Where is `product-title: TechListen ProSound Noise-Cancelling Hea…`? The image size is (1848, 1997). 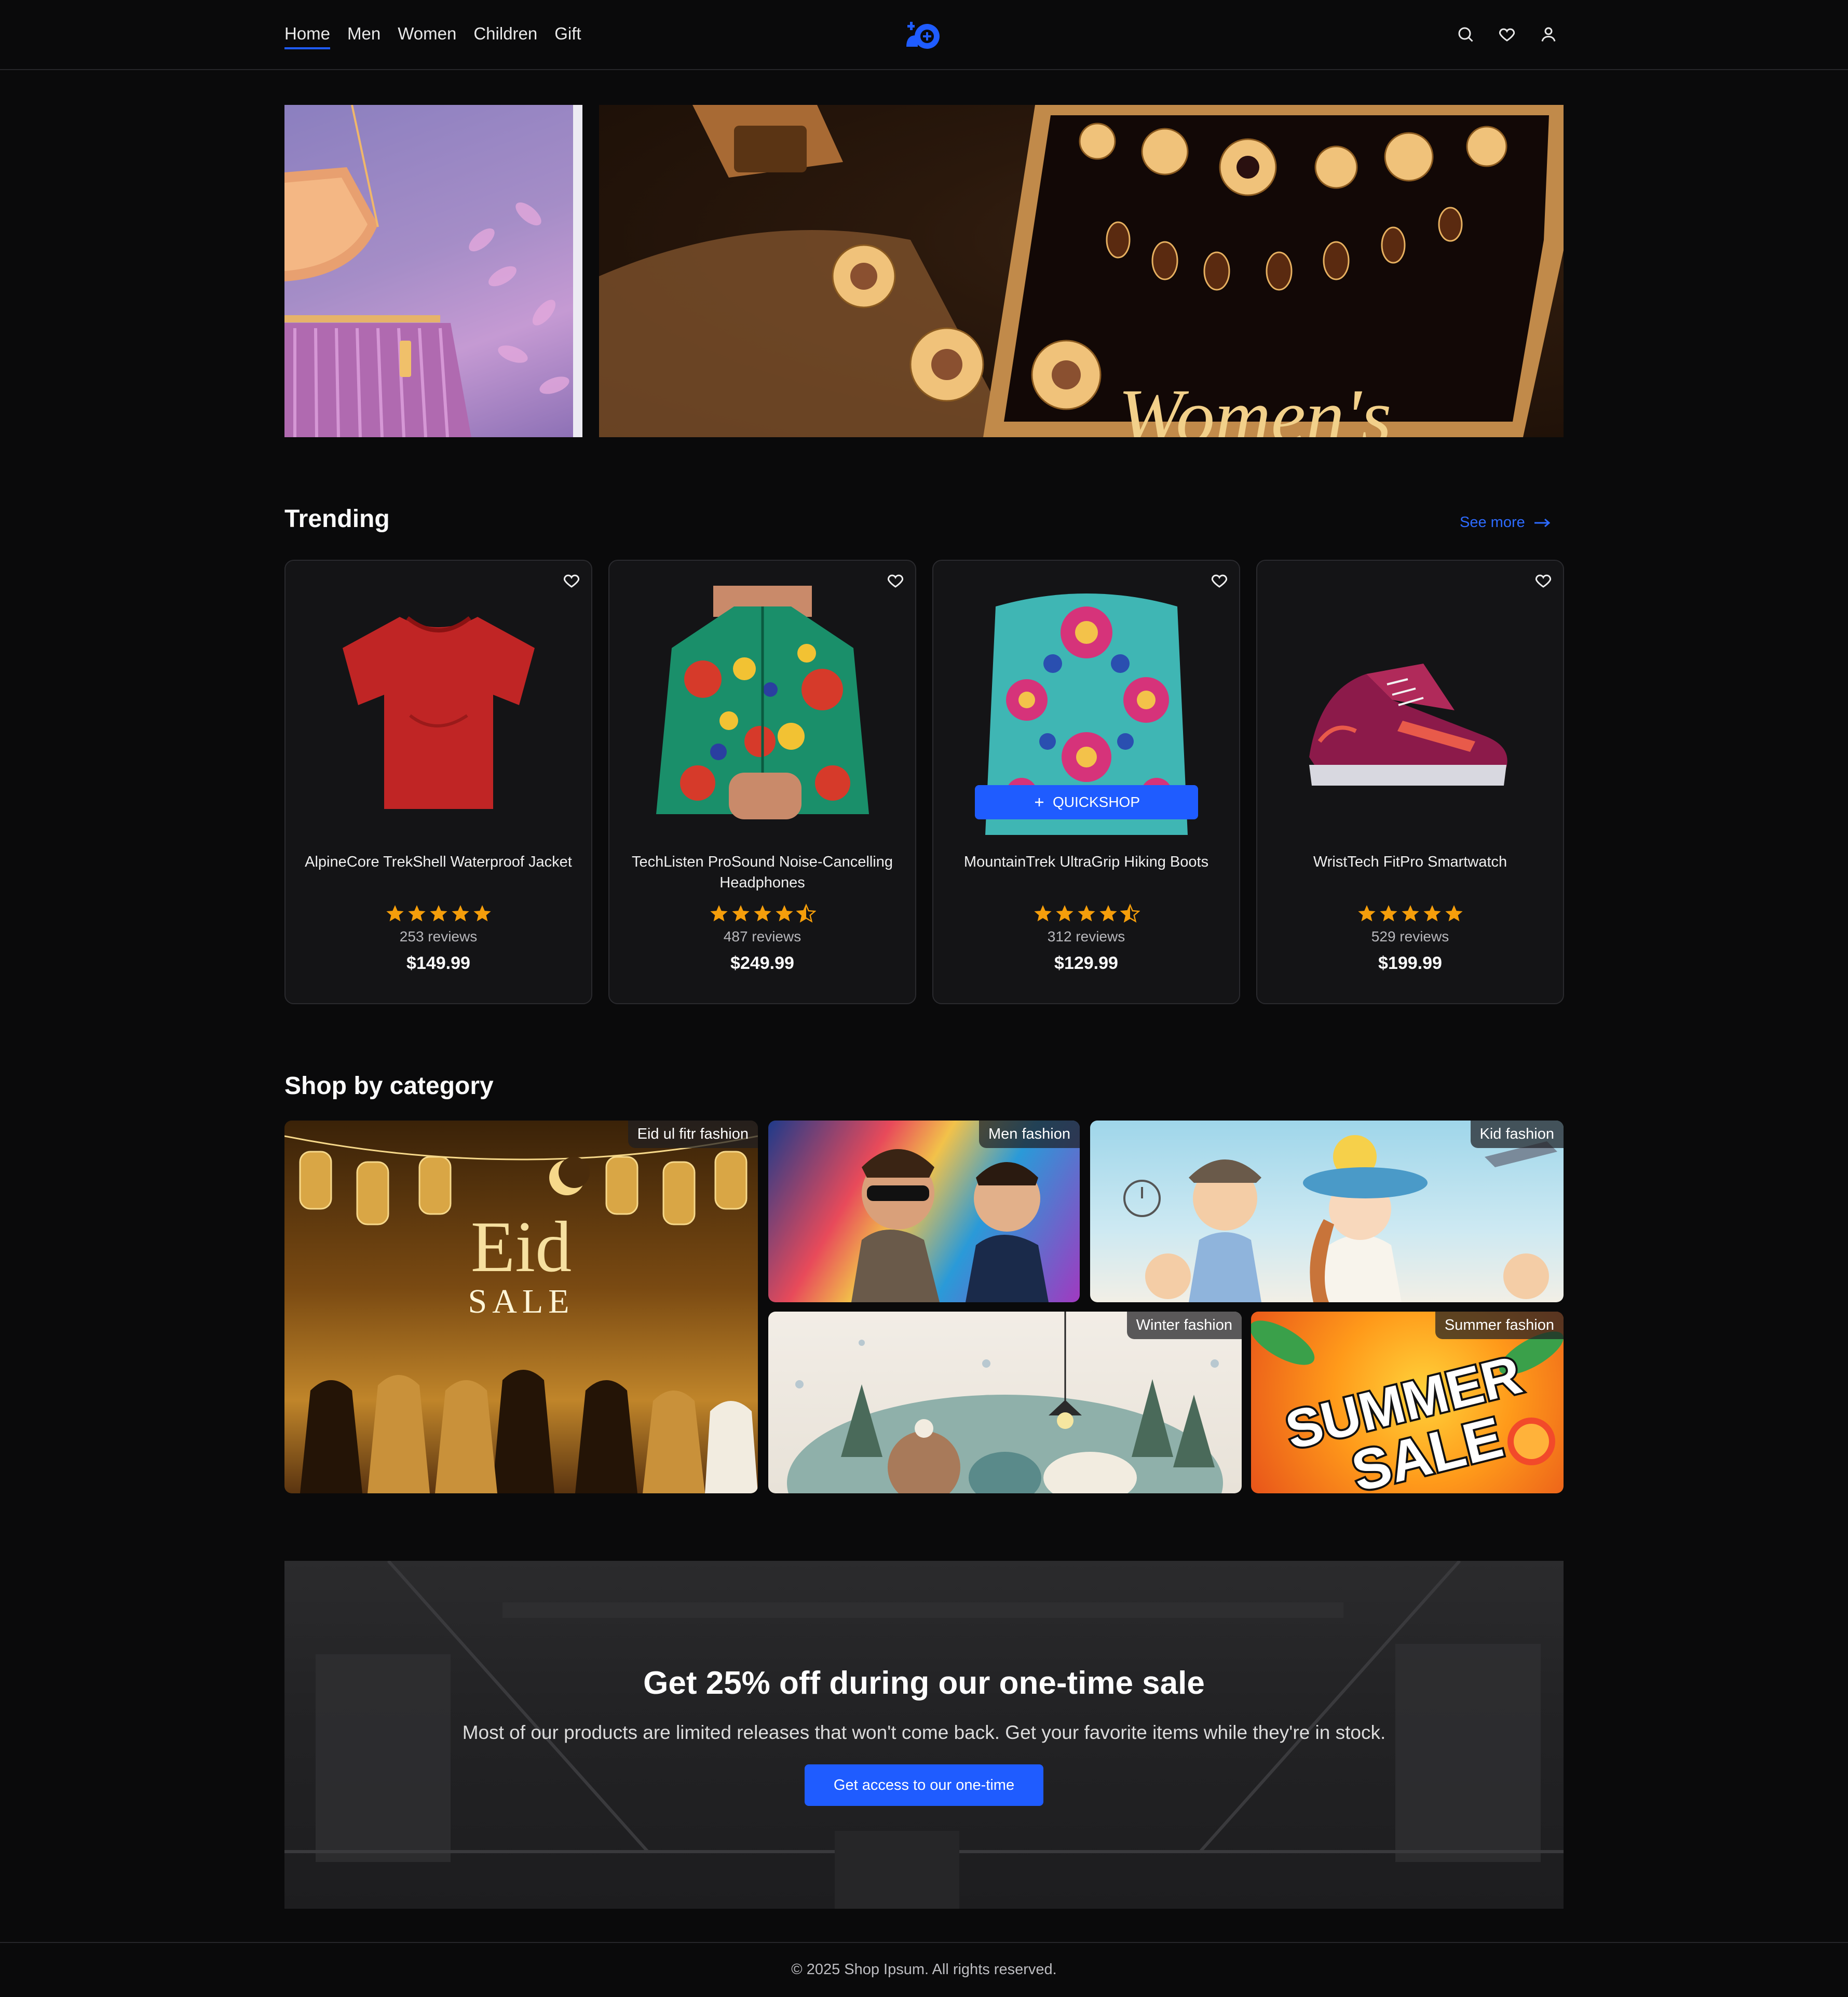 product-title: TechListen ProSound Noise-Cancelling Hea… is located at coordinates (762, 873).